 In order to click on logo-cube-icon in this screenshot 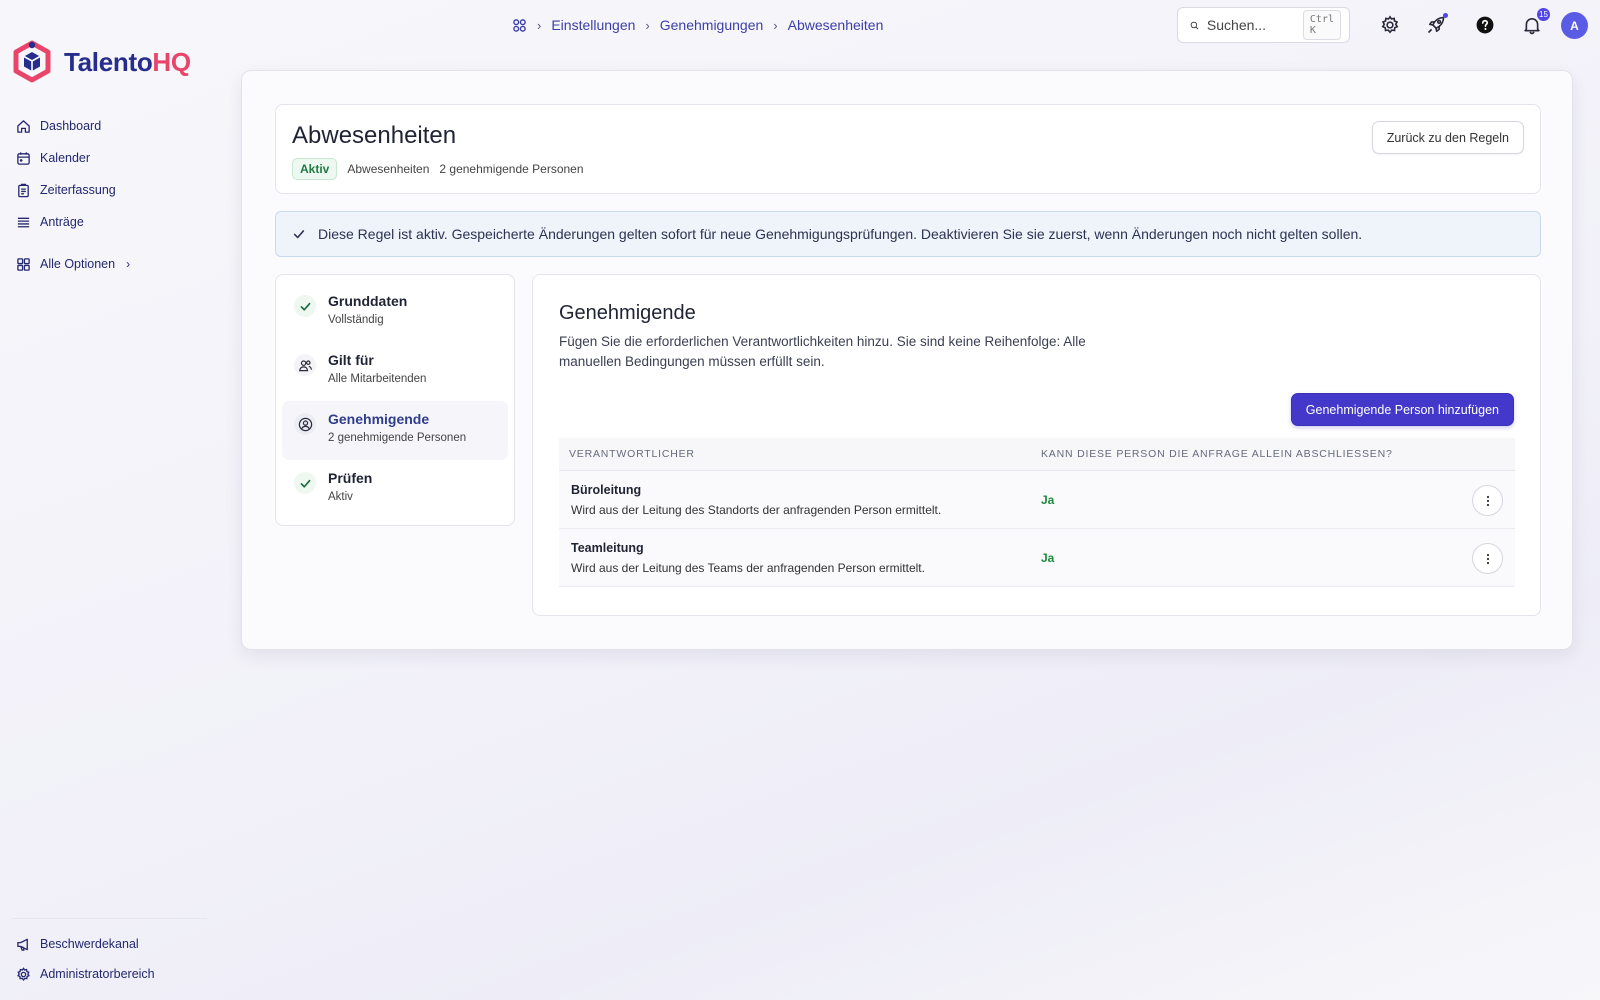, I will do `click(32, 61)`.